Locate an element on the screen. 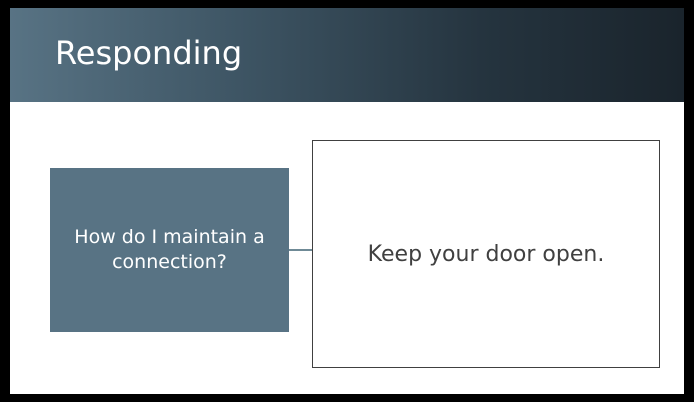 This screenshot has width=694, height=402. question-box: How do I maintain a connection? is located at coordinates (169, 250).